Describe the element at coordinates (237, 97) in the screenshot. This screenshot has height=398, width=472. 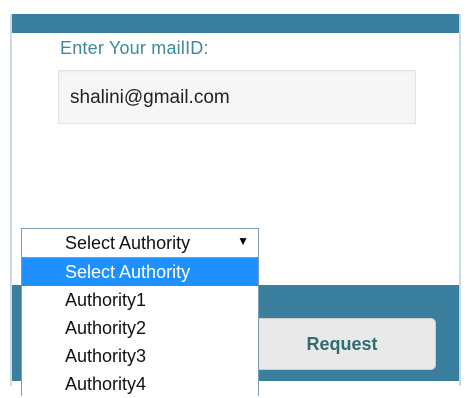
I see `email-field: shalini@gmail.com` at that location.